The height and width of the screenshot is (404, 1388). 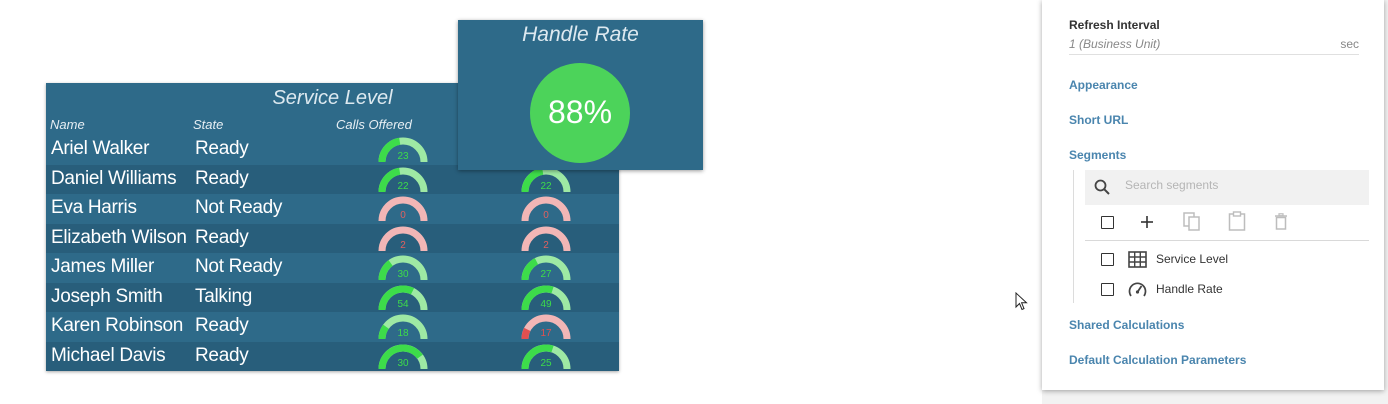 I want to click on handle-rate-widget: Handle Rate 88%, so click(x=580, y=95).